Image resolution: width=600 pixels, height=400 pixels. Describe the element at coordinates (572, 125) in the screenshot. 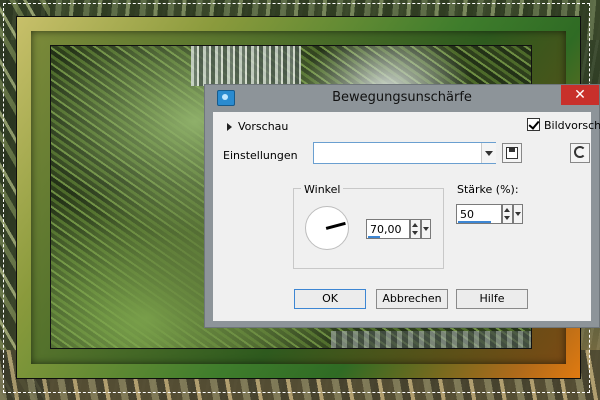

I see `image-preview-label: Bildvorschau` at that location.